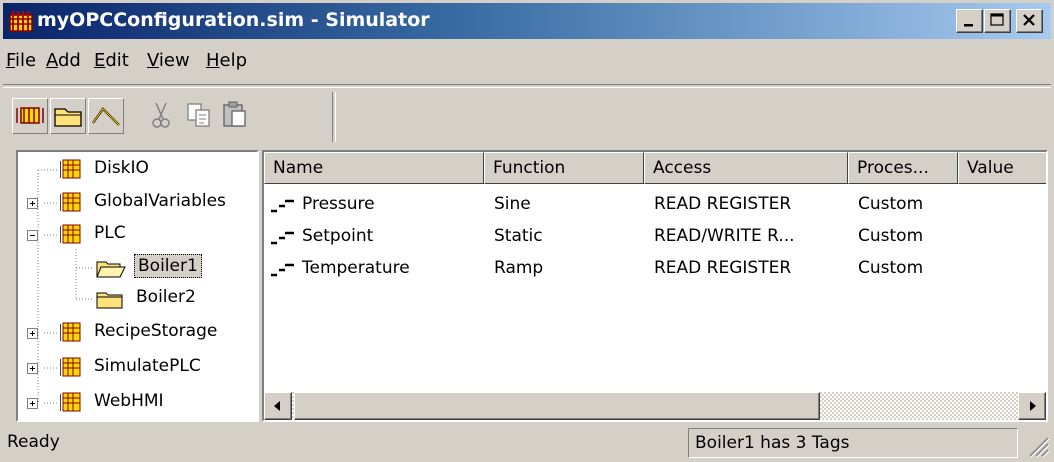 The height and width of the screenshot is (462, 1054). What do you see at coordinates (519, 268) in the screenshot?
I see `cell-function: Ramp` at bounding box center [519, 268].